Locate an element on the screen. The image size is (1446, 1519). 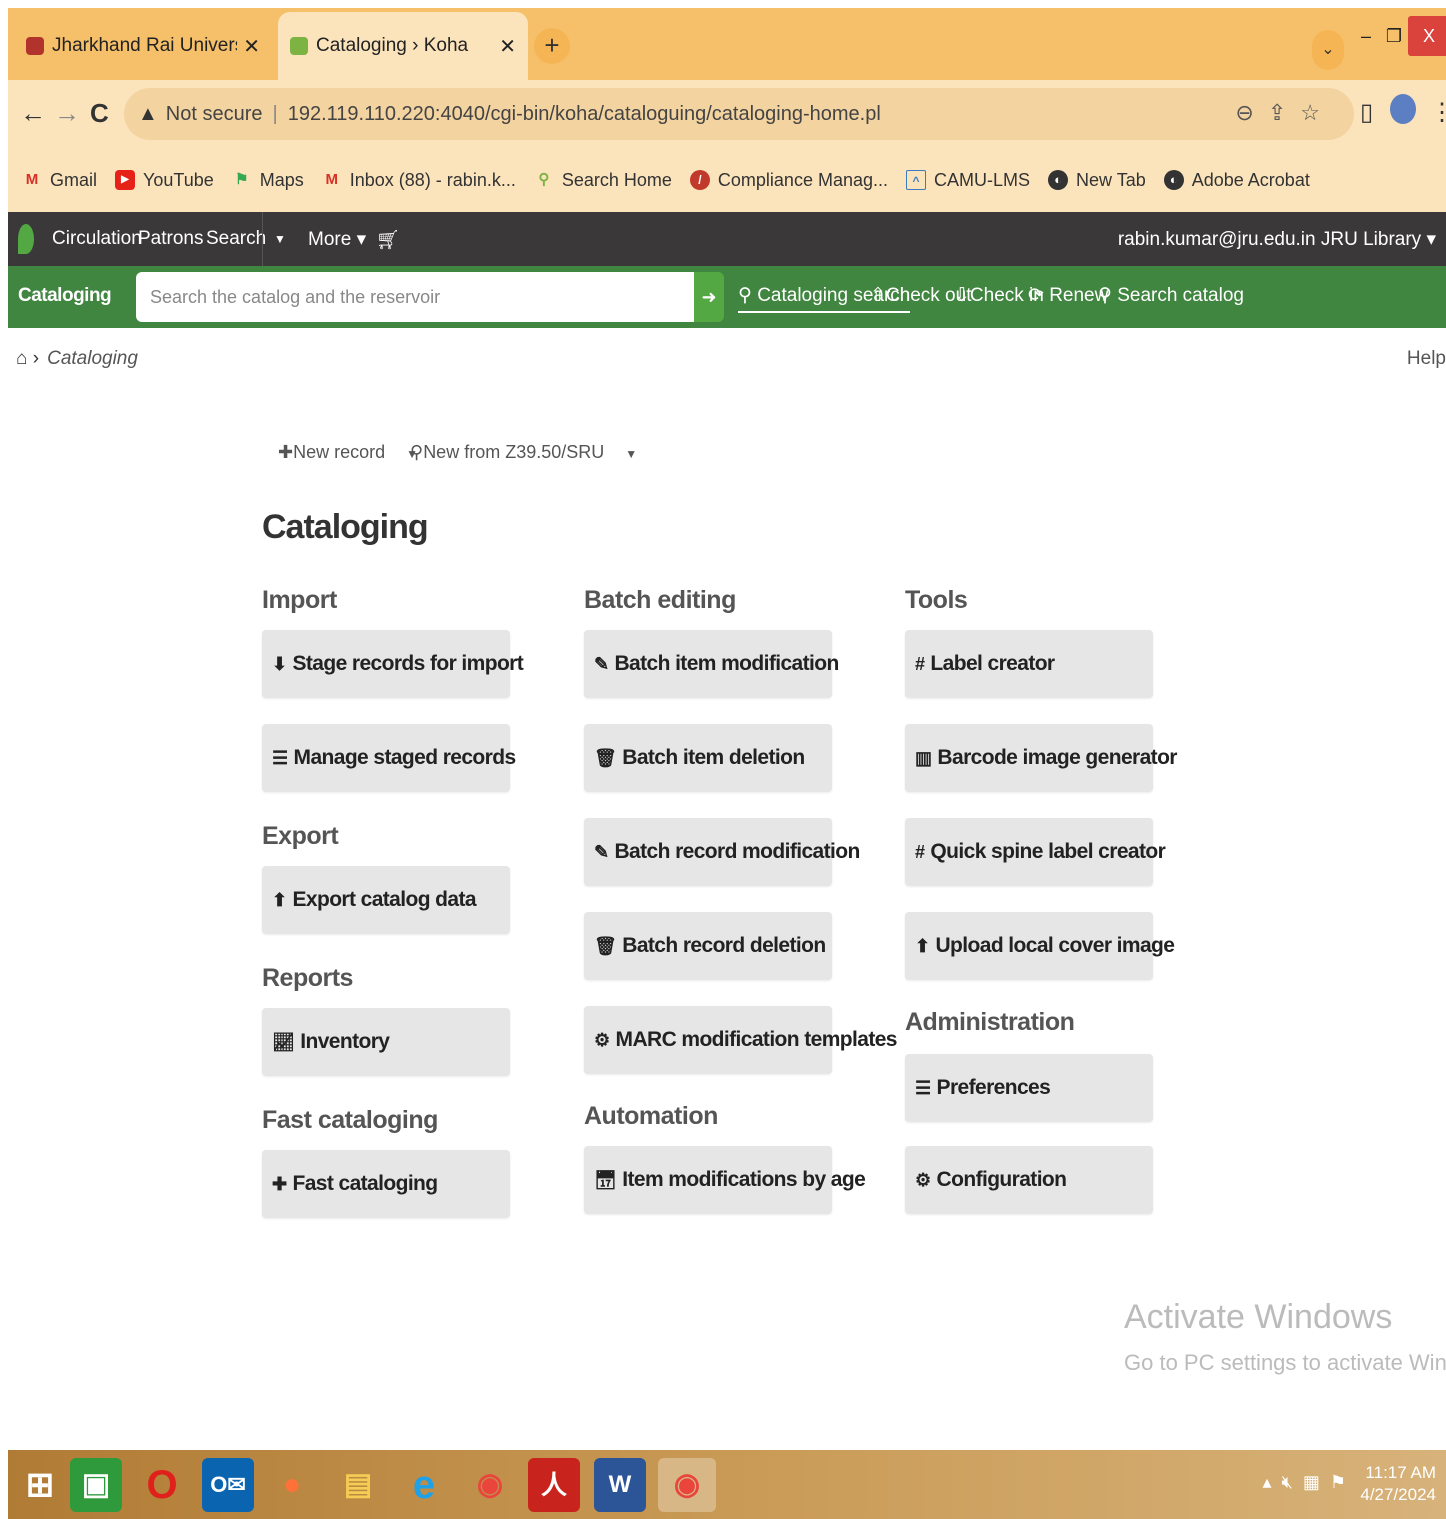
batch-record-deletion-button: 🗑︎ Batch record deletion is located at coordinates (708, 946).